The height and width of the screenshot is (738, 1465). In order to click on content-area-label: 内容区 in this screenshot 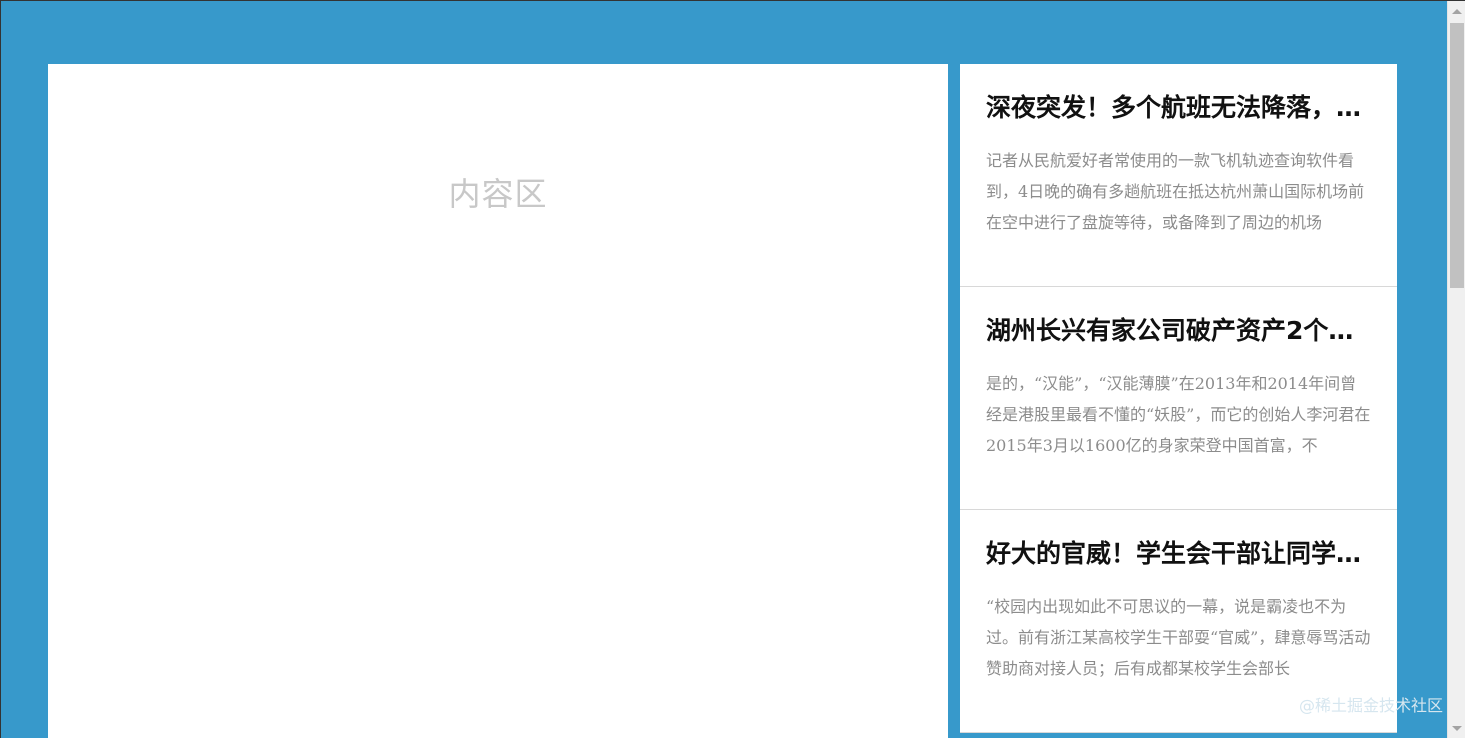, I will do `click(498, 194)`.